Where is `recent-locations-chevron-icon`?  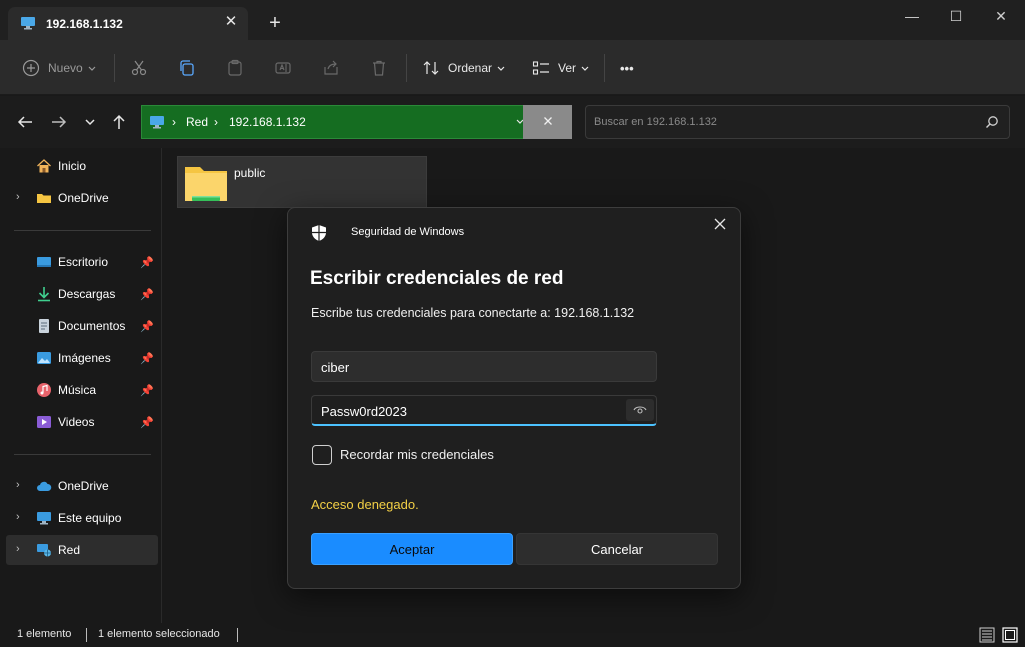 recent-locations-chevron-icon is located at coordinates (90, 122).